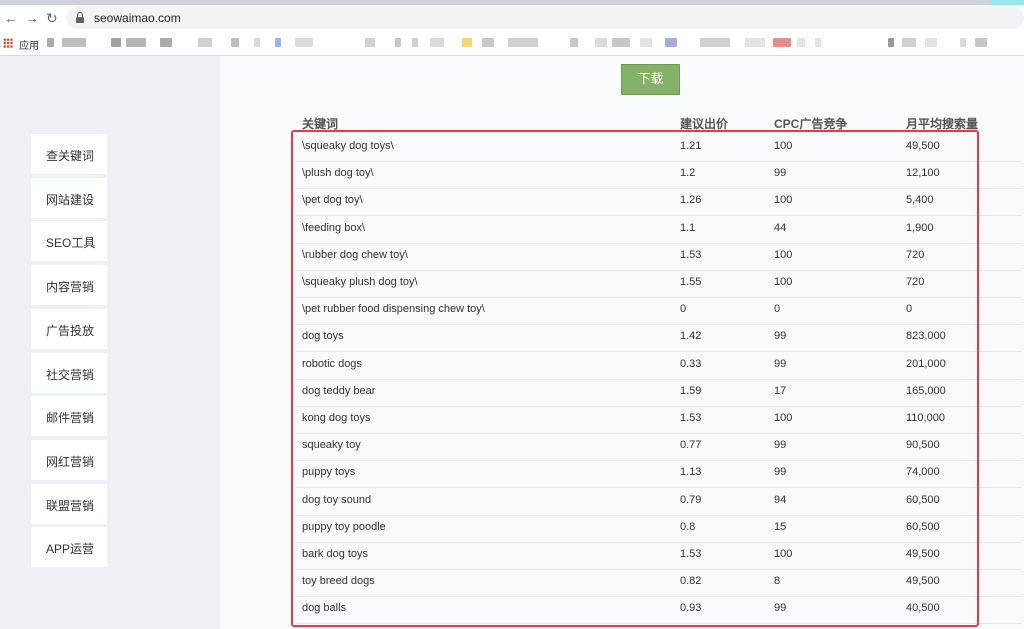 The width and height of the screenshot is (1024, 629). What do you see at coordinates (659, 175) in the screenshot?
I see `table-row: \plush dog toy\ 1.2 99 12,100` at bounding box center [659, 175].